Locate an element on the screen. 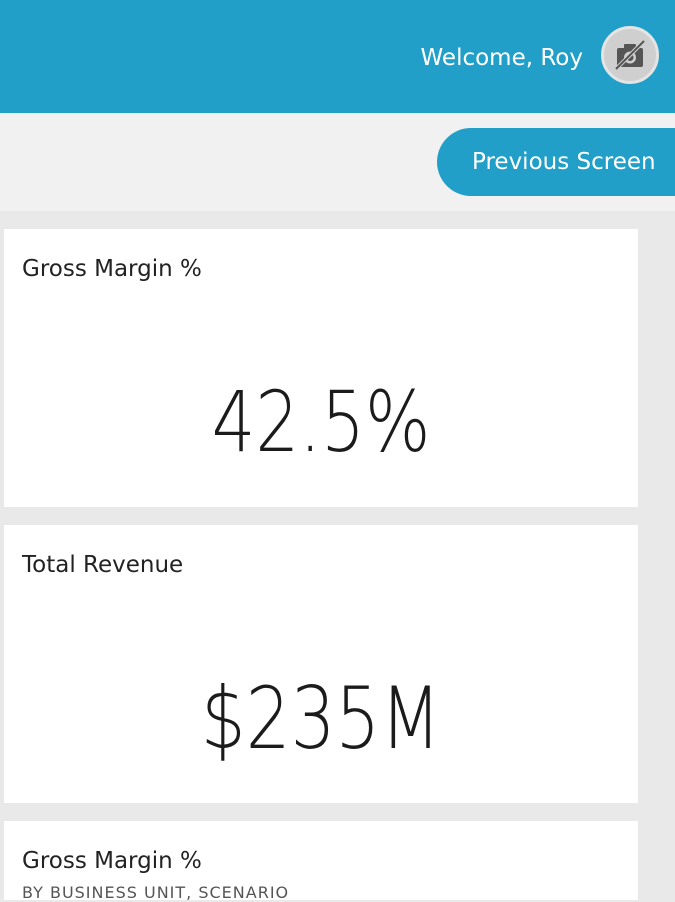  kpi-value: $235M is located at coordinates (321, 719).